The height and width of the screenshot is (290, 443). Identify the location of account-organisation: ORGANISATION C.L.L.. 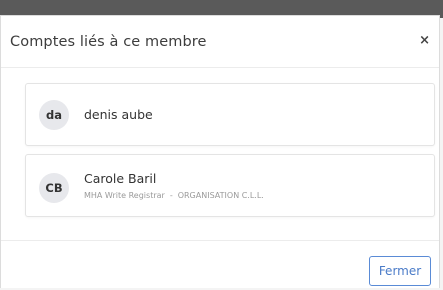
(220, 195).